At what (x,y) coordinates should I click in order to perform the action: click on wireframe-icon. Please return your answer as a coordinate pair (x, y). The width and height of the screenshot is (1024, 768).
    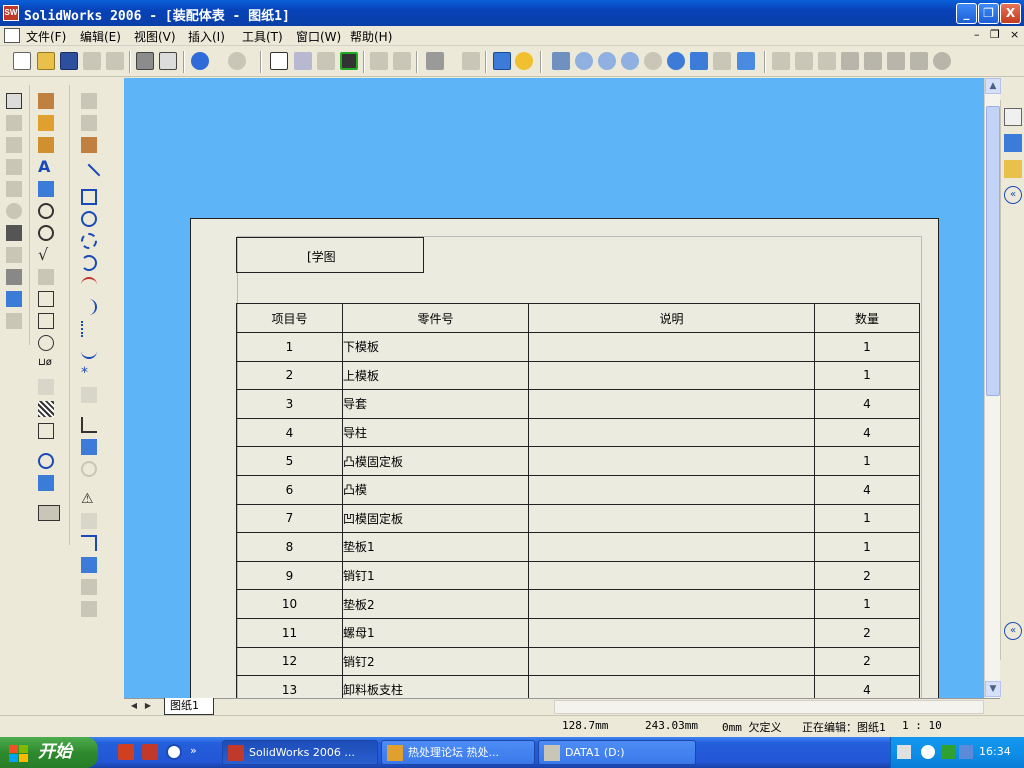
    Looking at the image, I should click on (781, 61).